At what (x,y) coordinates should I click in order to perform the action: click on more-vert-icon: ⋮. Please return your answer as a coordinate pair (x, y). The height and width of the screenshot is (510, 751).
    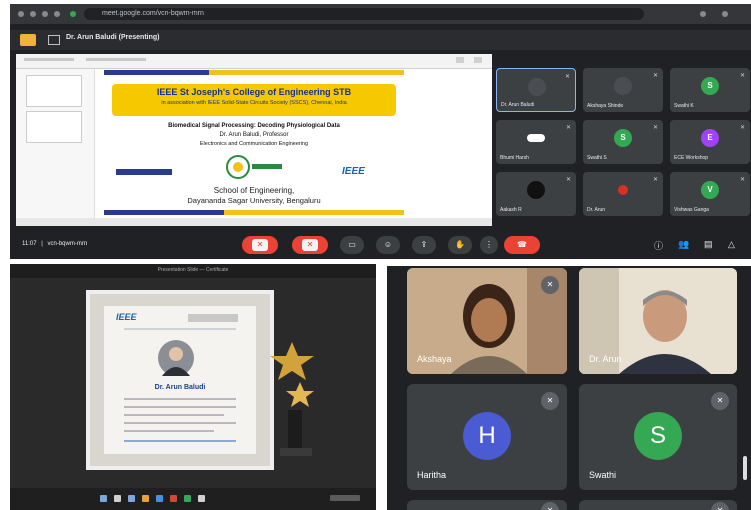
    Looking at the image, I should click on (489, 244).